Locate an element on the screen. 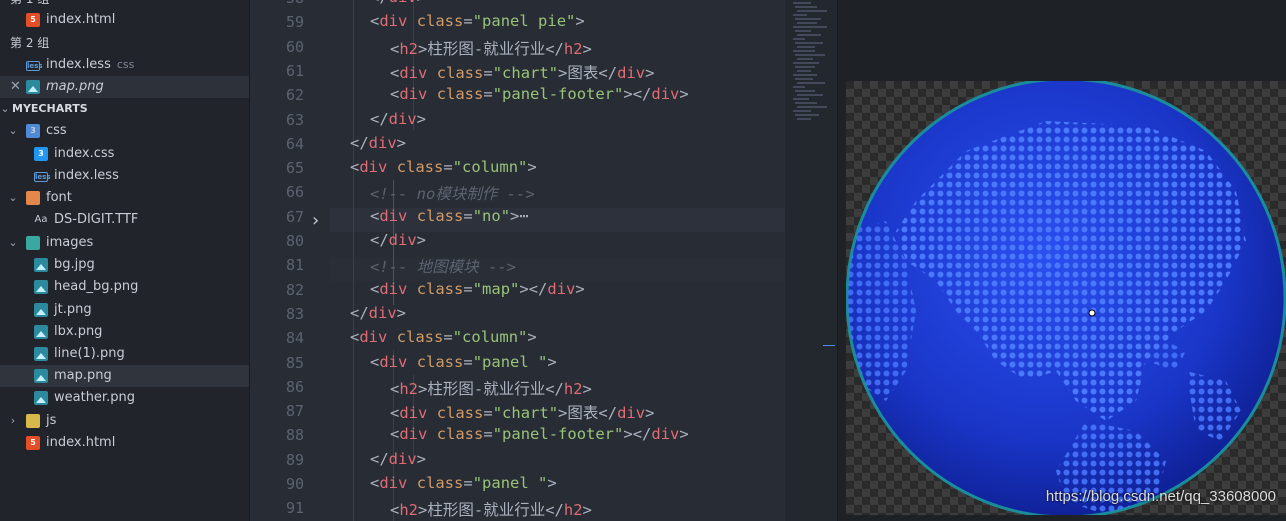 This screenshot has height=521, width=1286. item-label: bg.jpg is located at coordinates (74, 264).